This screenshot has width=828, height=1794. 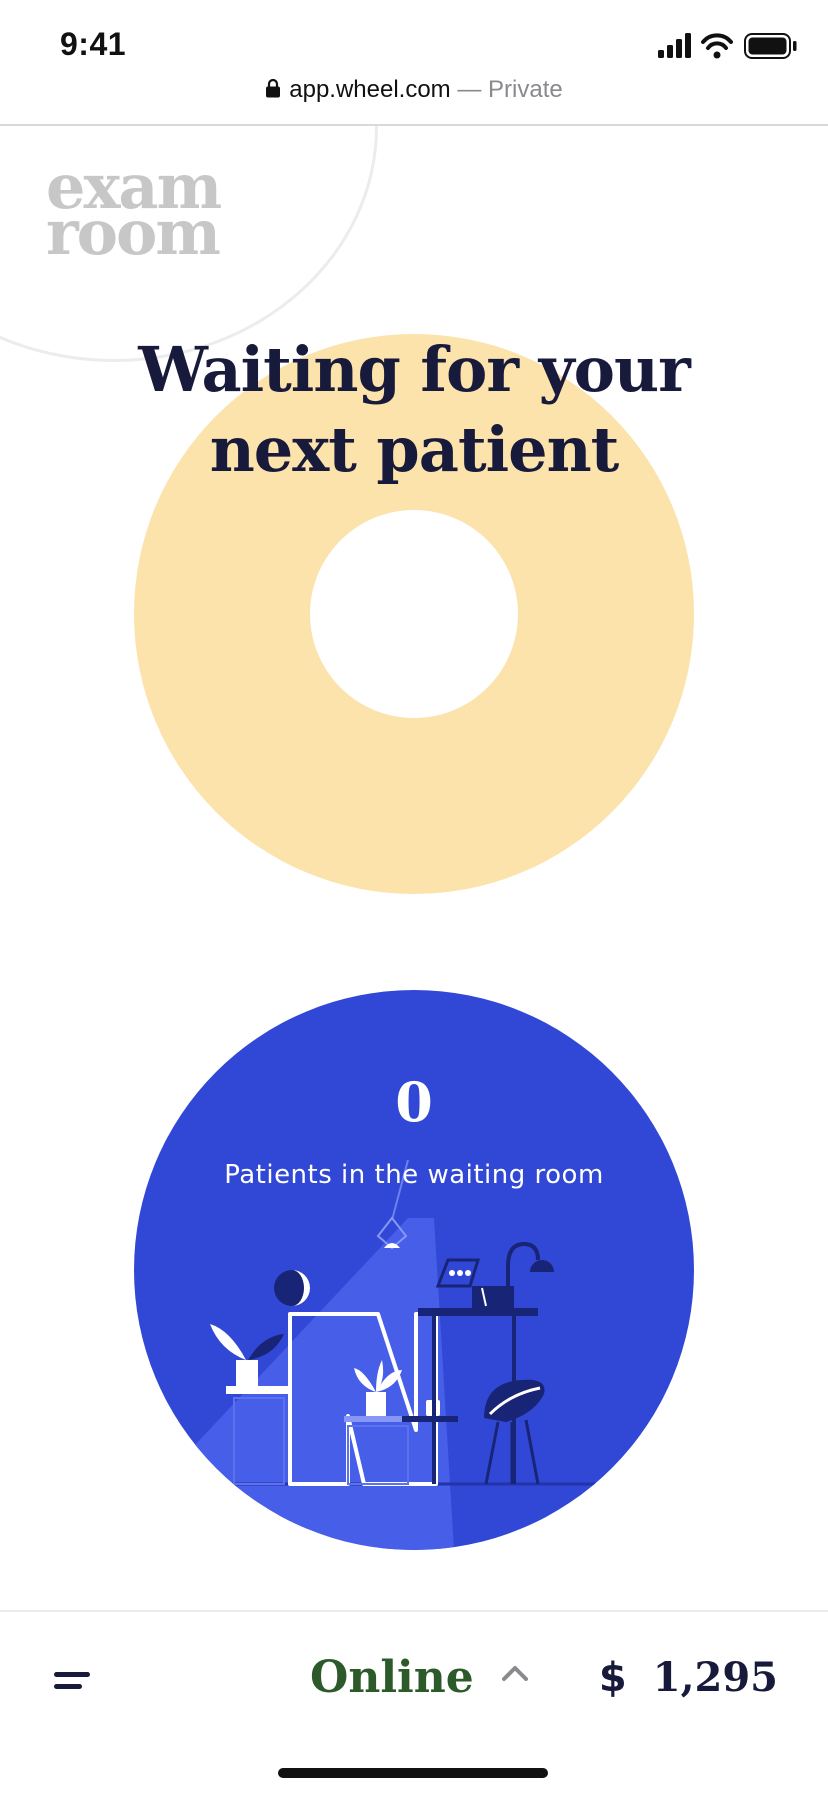 What do you see at coordinates (414, 369) in the screenshot?
I see `waiting-title-line-1: Waiting for your` at bounding box center [414, 369].